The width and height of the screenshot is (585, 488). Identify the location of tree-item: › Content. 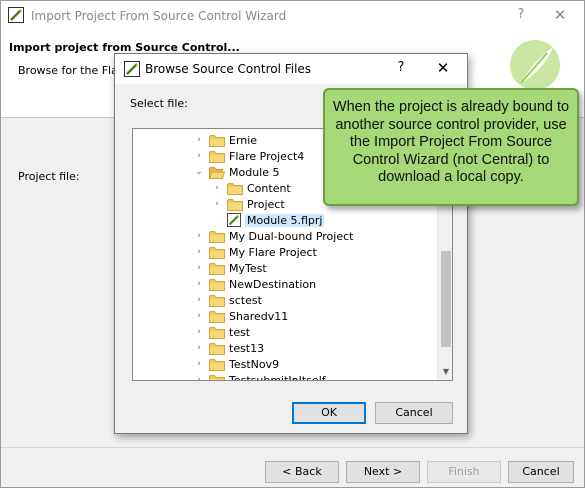
(251, 188).